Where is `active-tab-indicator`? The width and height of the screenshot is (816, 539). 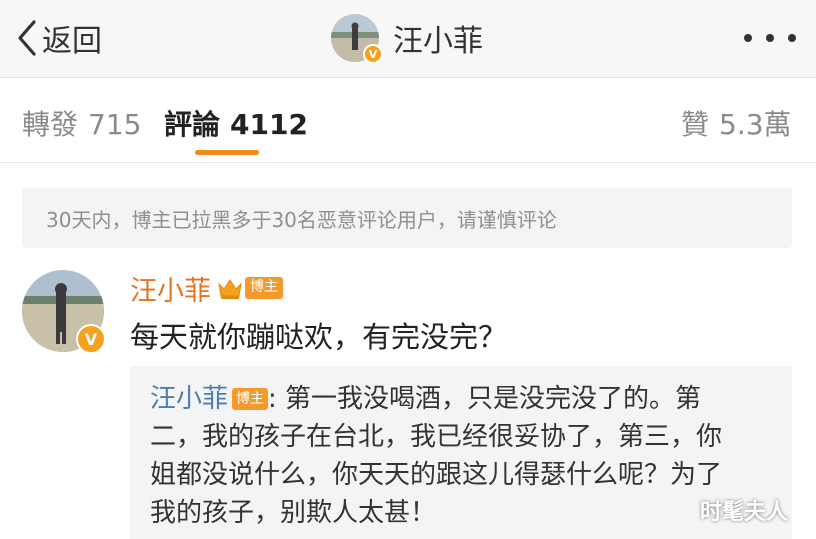 active-tab-indicator is located at coordinates (227, 152).